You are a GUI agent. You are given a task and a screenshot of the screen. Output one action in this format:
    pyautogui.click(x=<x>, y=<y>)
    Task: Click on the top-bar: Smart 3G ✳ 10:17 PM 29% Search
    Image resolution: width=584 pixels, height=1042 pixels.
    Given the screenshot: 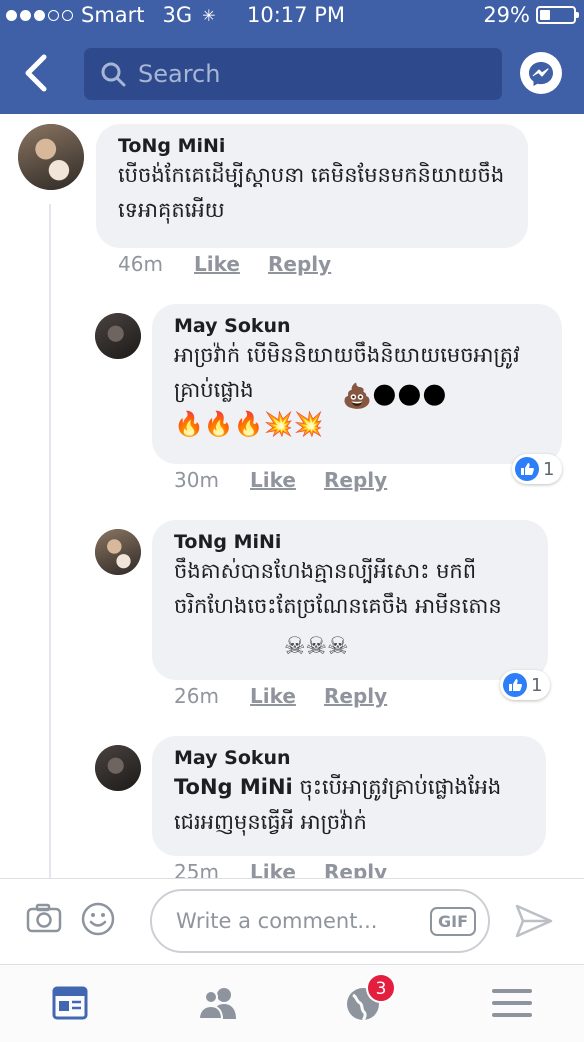 What is the action you would take?
    pyautogui.click(x=292, y=57)
    